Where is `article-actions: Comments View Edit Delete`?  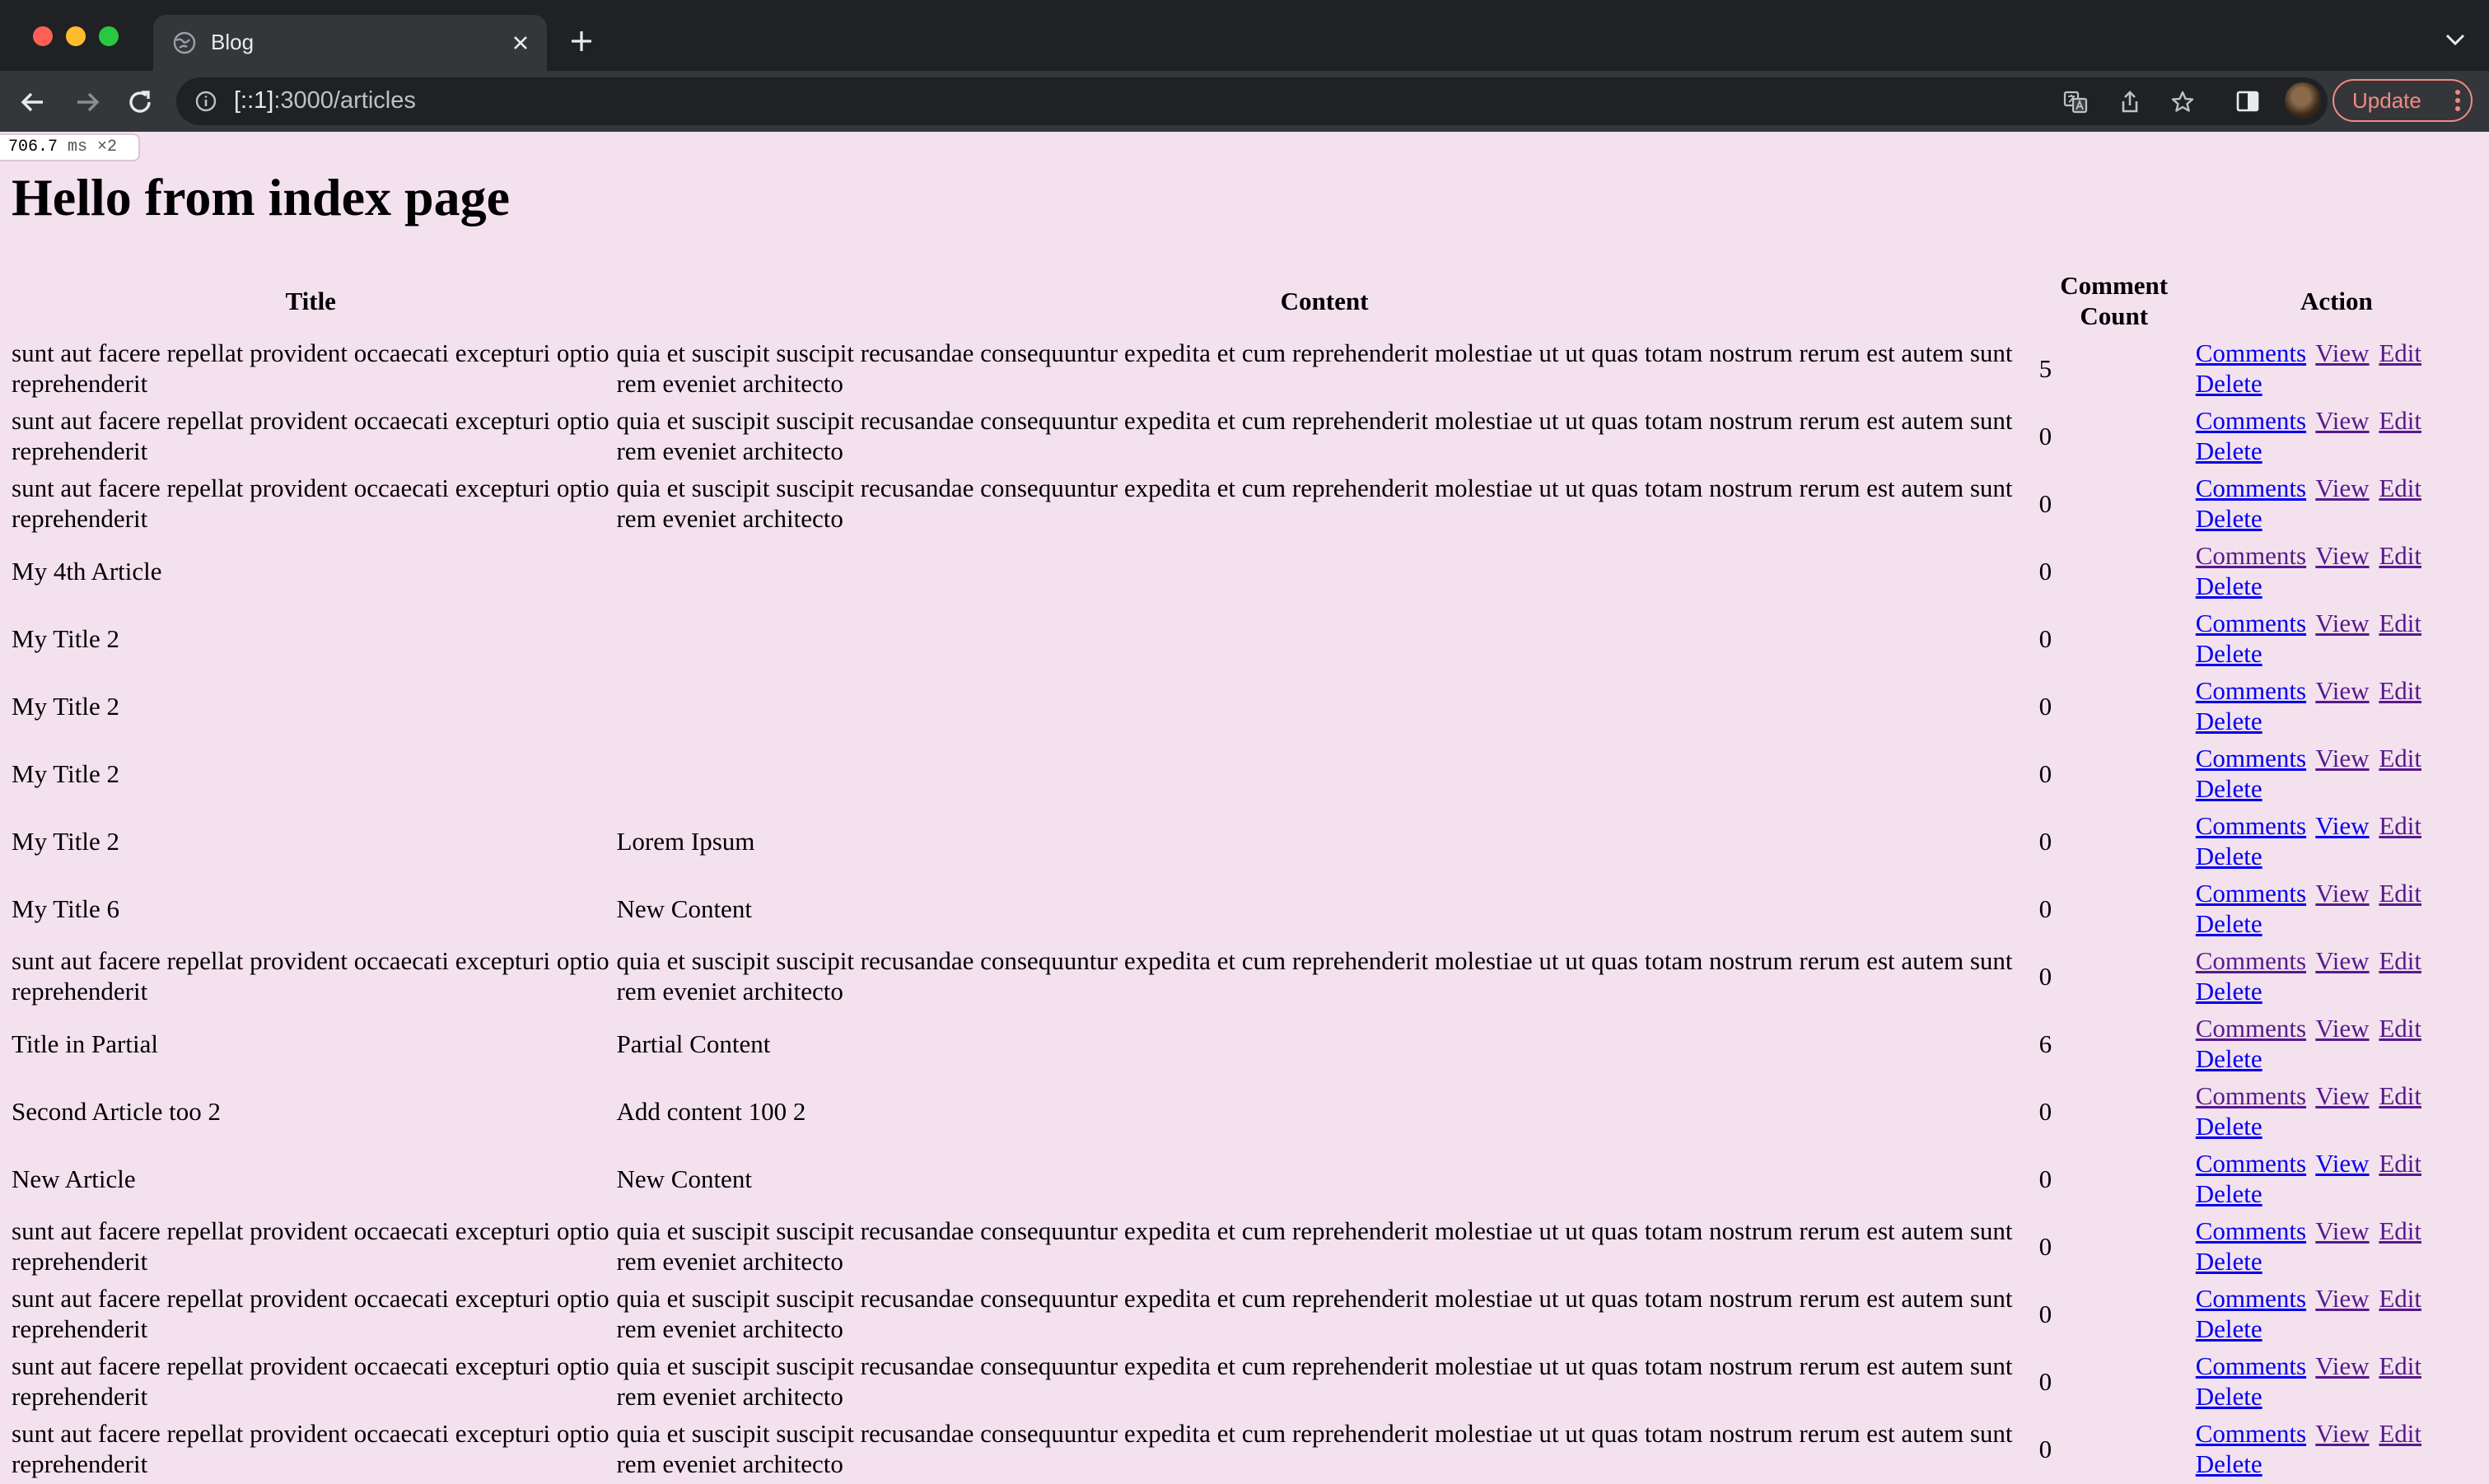
article-actions: Comments View Edit Delete is located at coordinates (2336, 436).